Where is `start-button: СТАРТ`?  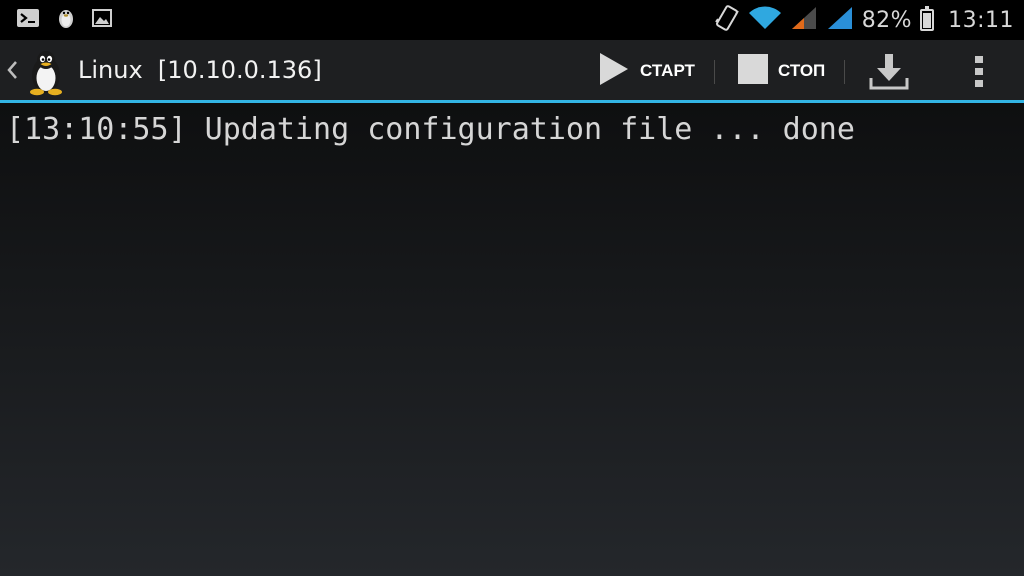
start-button: СТАРТ is located at coordinates (646, 71).